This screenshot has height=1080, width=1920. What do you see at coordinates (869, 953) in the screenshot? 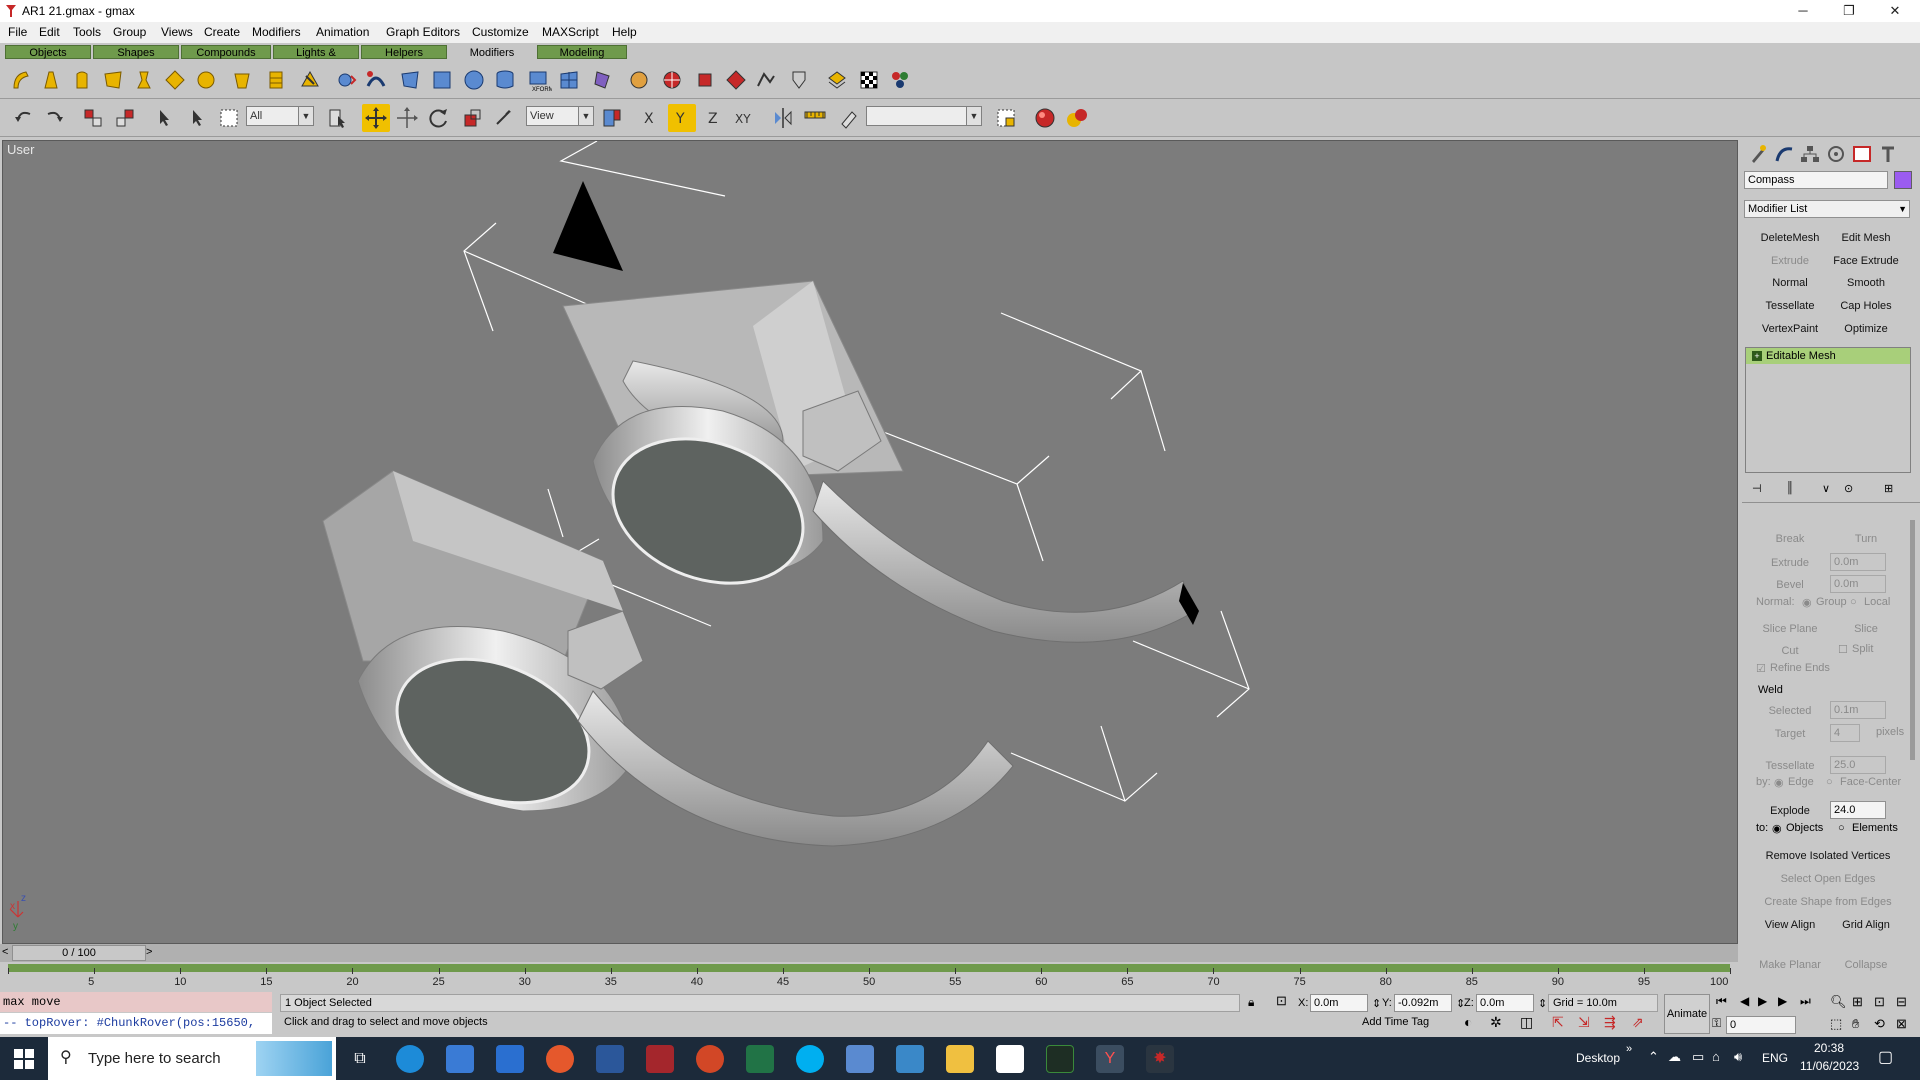
I see `time-slider: < 0 / 100 >` at bounding box center [869, 953].